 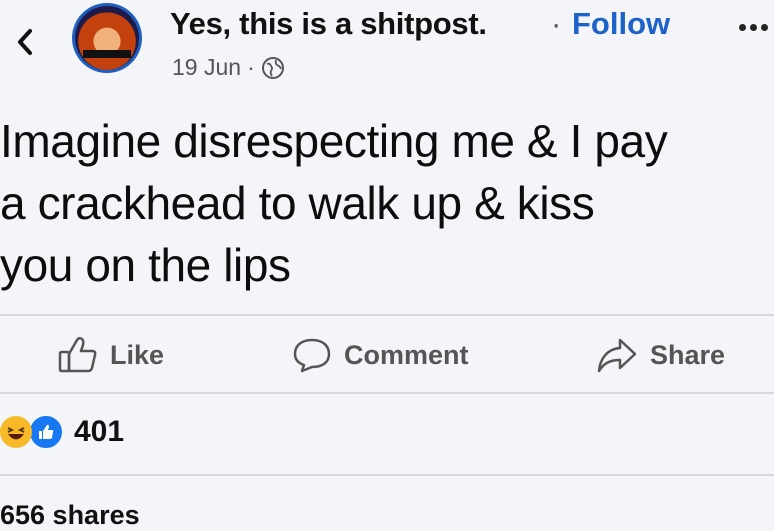 What do you see at coordinates (406, 354) in the screenshot?
I see `comment-label: Comment` at bounding box center [406, 354].